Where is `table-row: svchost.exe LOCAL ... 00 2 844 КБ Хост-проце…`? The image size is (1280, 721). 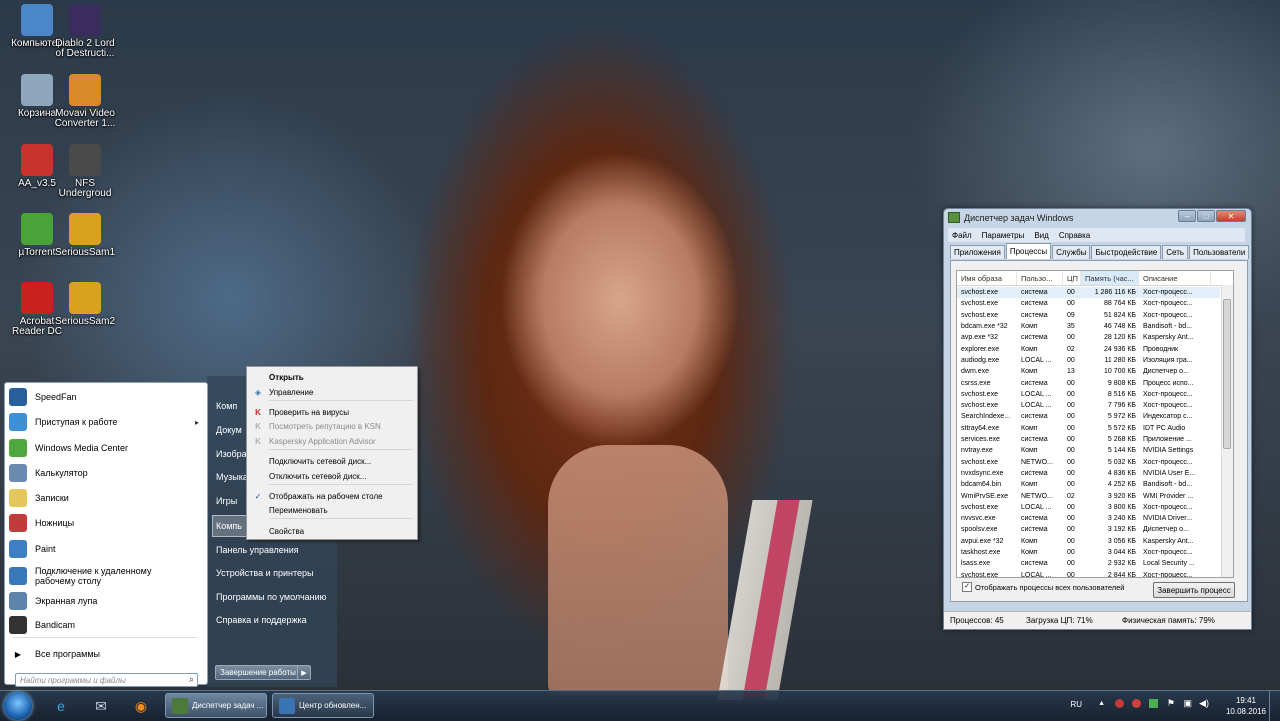
table-row: svchost.exe LOCAL ... 00 2 844 КБ Хост-проце… is located at coordinates (1088, 573).